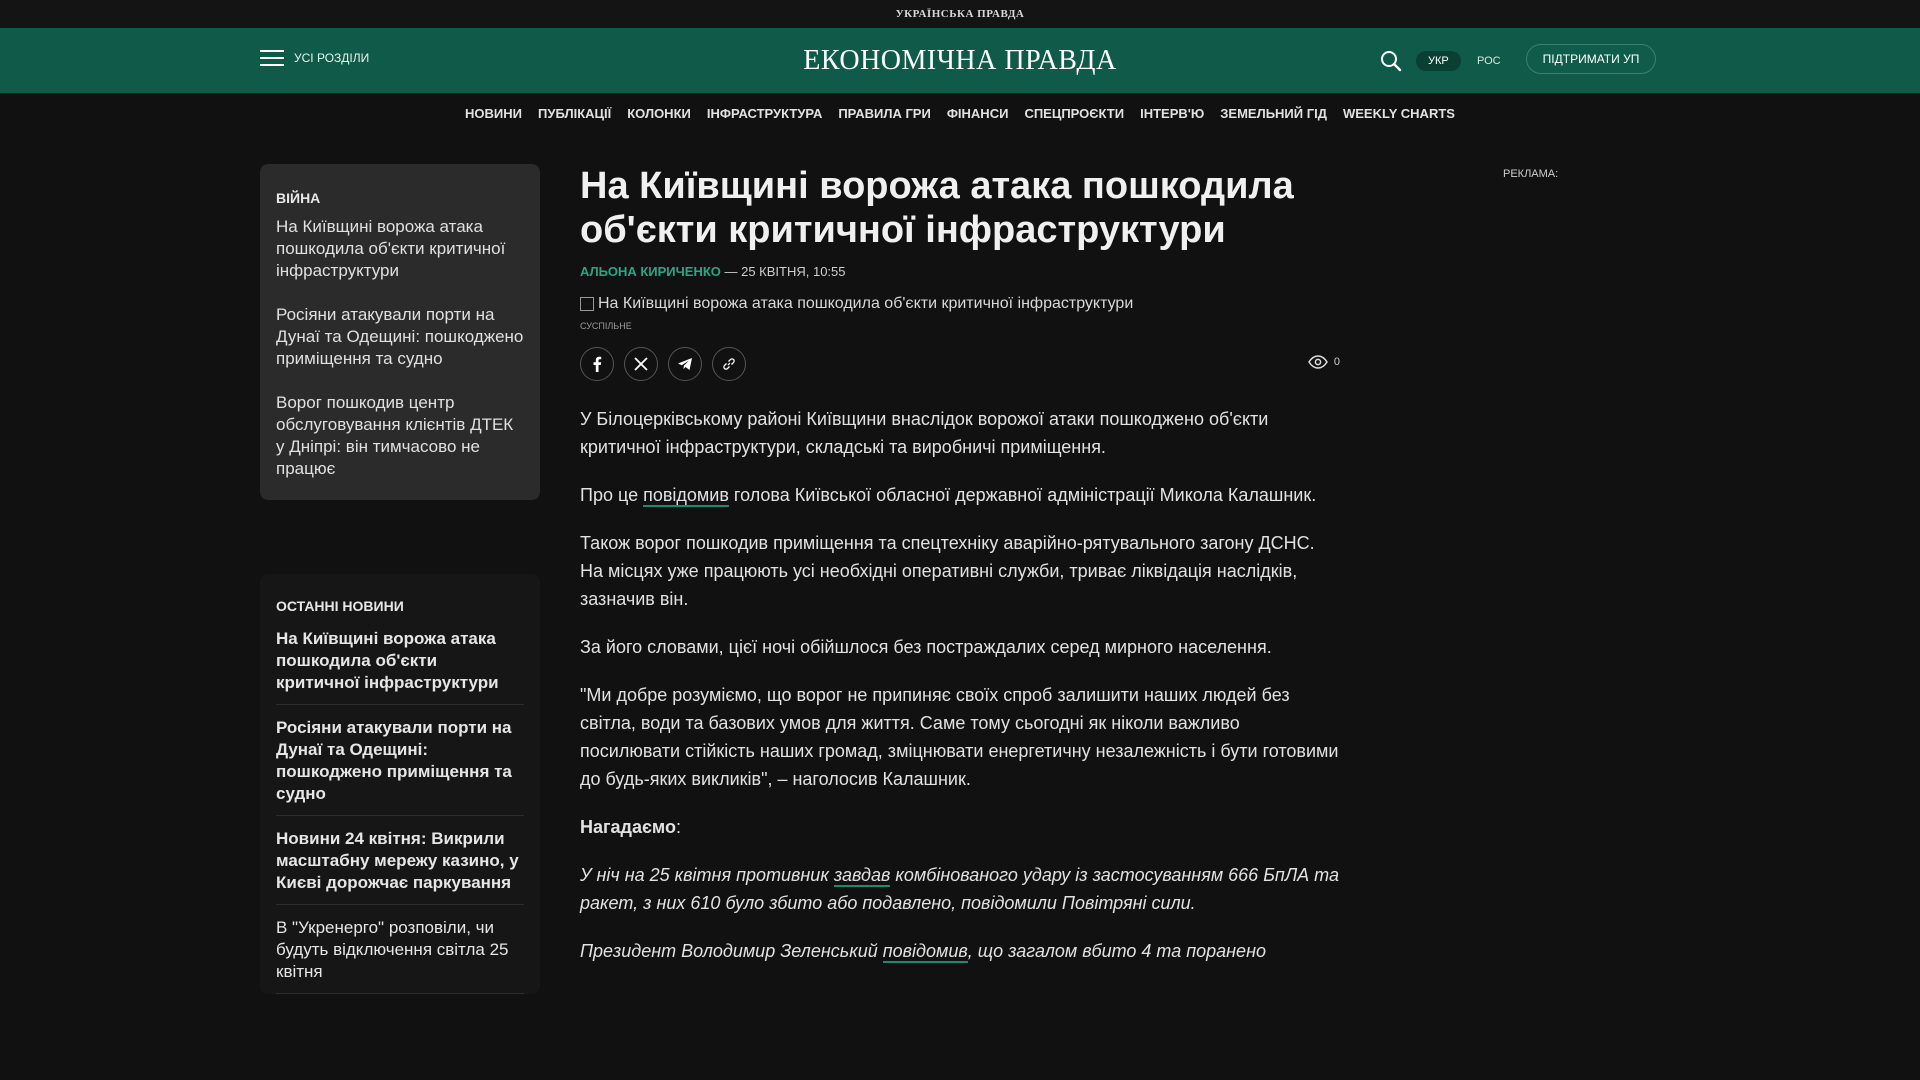 The image size is (1920, 1080). I want to click on facebook-share-button, so click(597, 364).